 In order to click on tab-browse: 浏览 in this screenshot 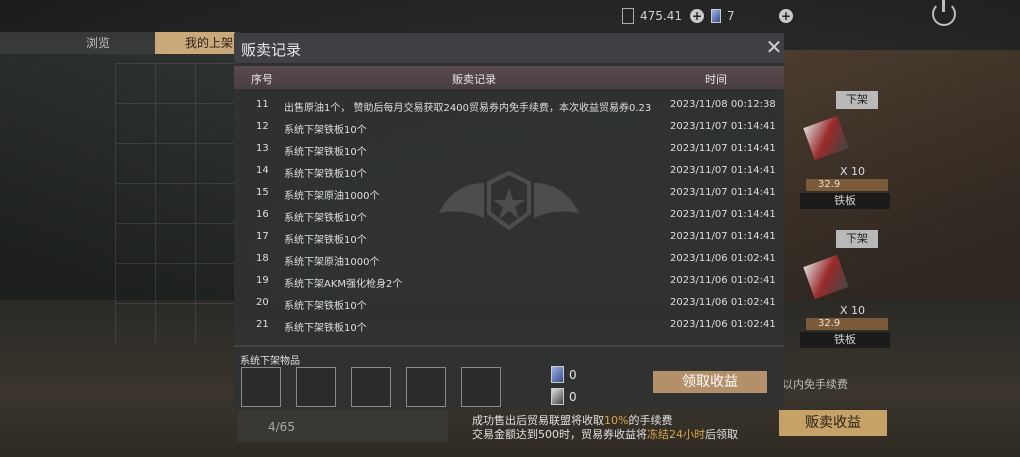, I will do `click(98, 43)`.